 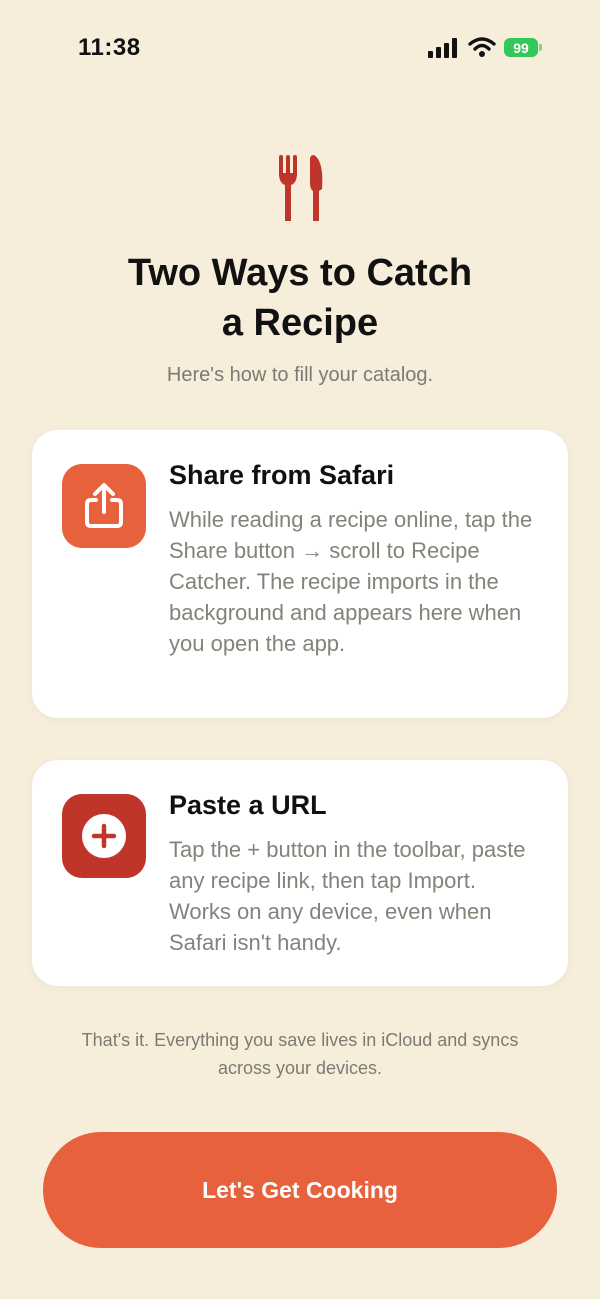 What do you see at coordinates (482, 47) in the screenshot?
I see `wifi-icon` at bounding box center [482, 47].